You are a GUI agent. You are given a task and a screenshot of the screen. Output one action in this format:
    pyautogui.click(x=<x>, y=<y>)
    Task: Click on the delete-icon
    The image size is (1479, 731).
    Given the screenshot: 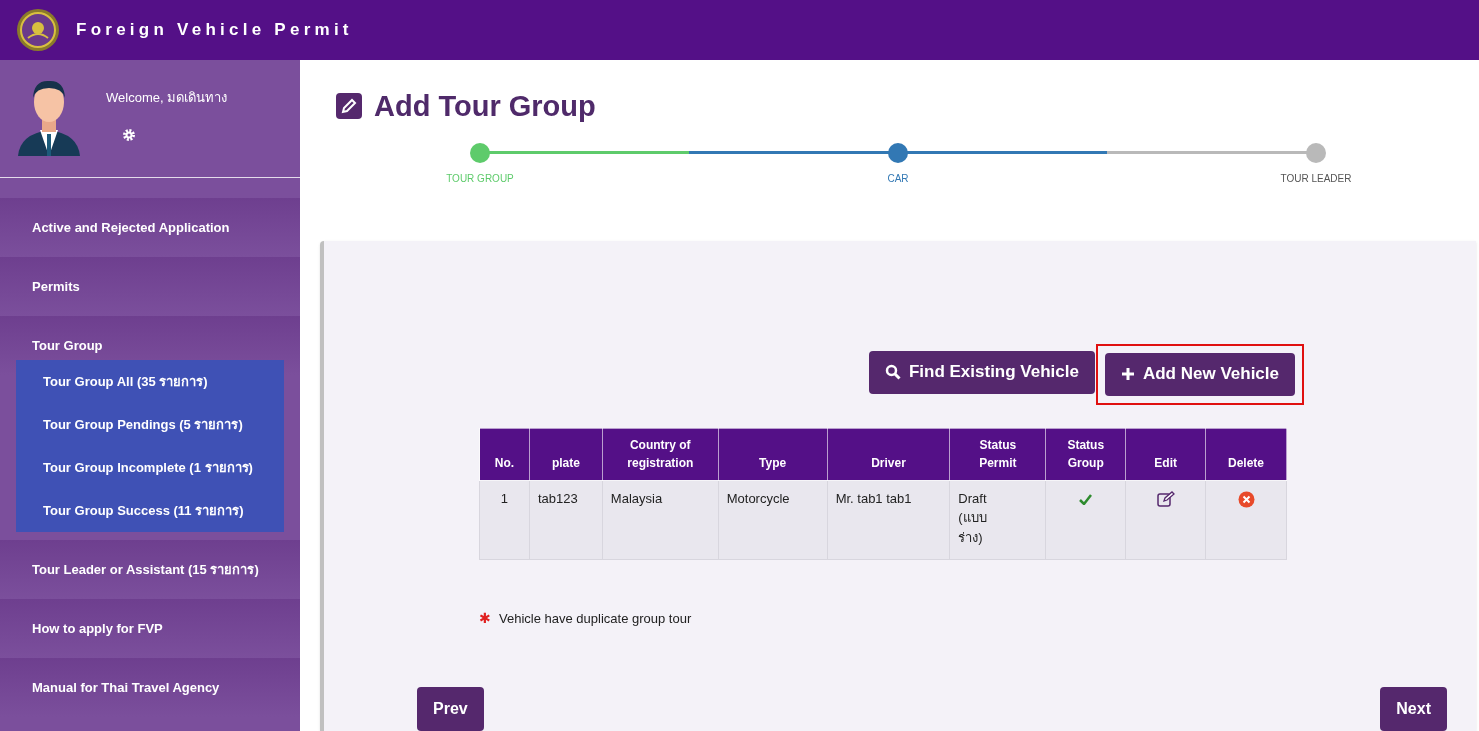 What is the action you would take?
    pyautogui.click(x=1246, y=499)
    